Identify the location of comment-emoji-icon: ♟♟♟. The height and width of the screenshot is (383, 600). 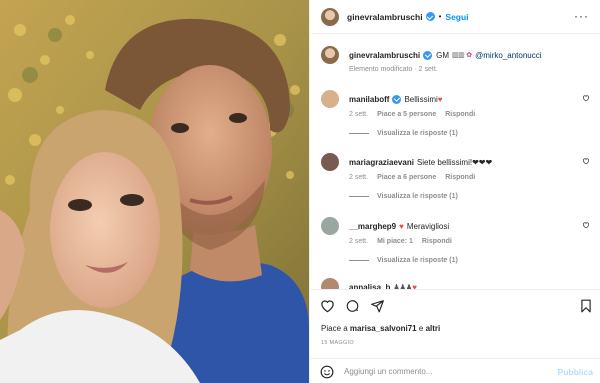
(403, 286).